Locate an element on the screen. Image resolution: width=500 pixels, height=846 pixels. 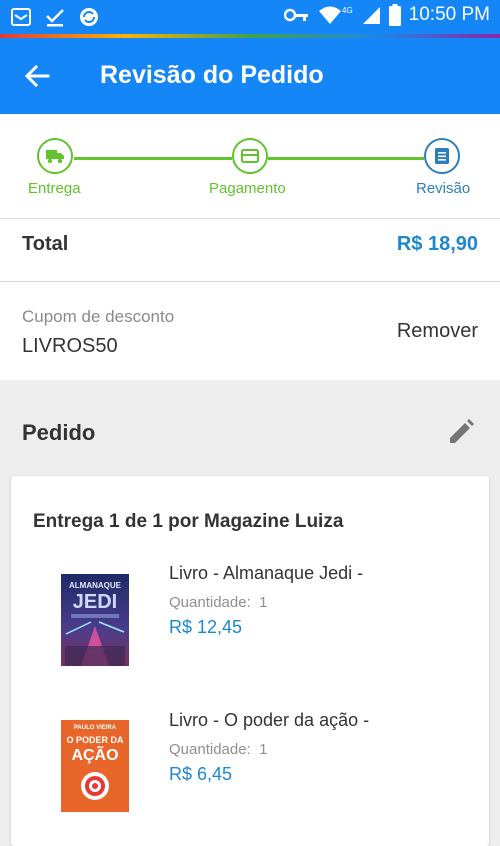
step-revisao is located at coordinates (442, 156).